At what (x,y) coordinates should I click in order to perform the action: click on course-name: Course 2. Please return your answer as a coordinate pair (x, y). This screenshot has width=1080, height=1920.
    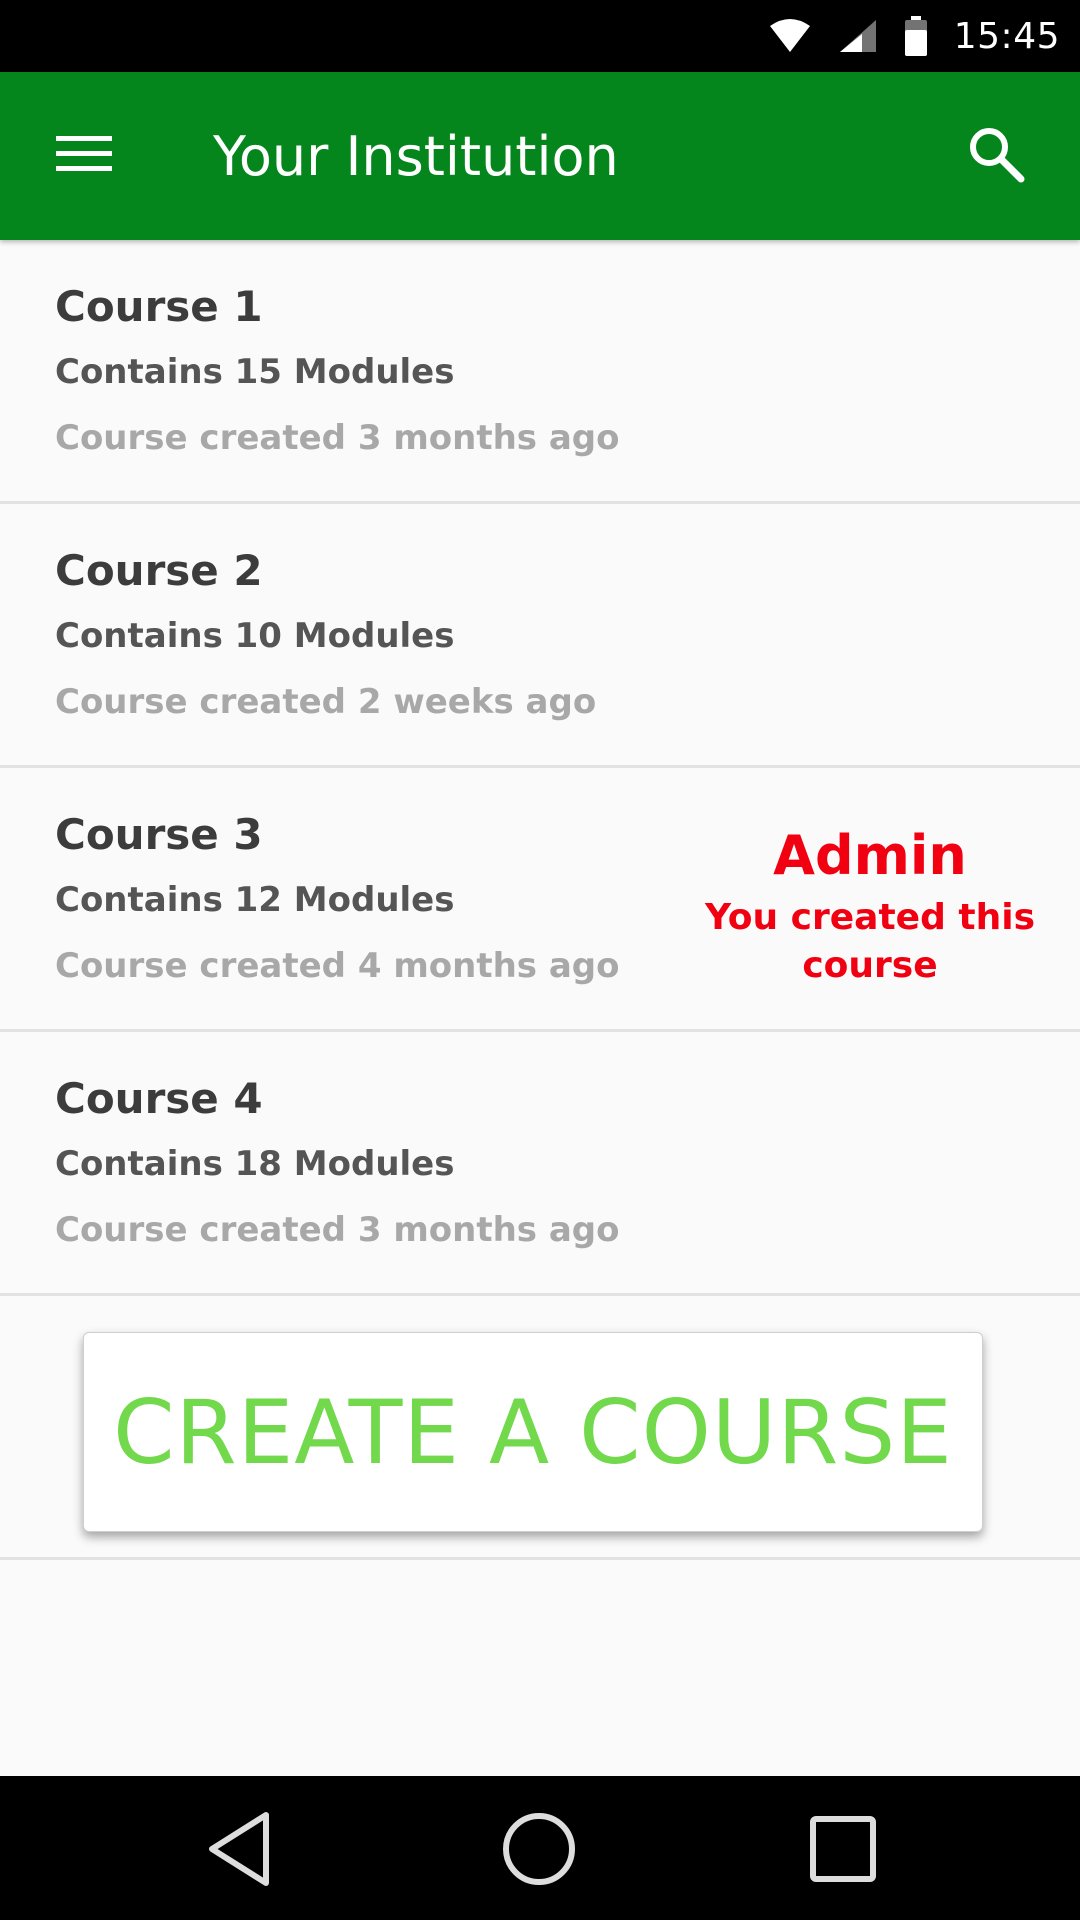
    Looking at the image, I should click on (159, 570).